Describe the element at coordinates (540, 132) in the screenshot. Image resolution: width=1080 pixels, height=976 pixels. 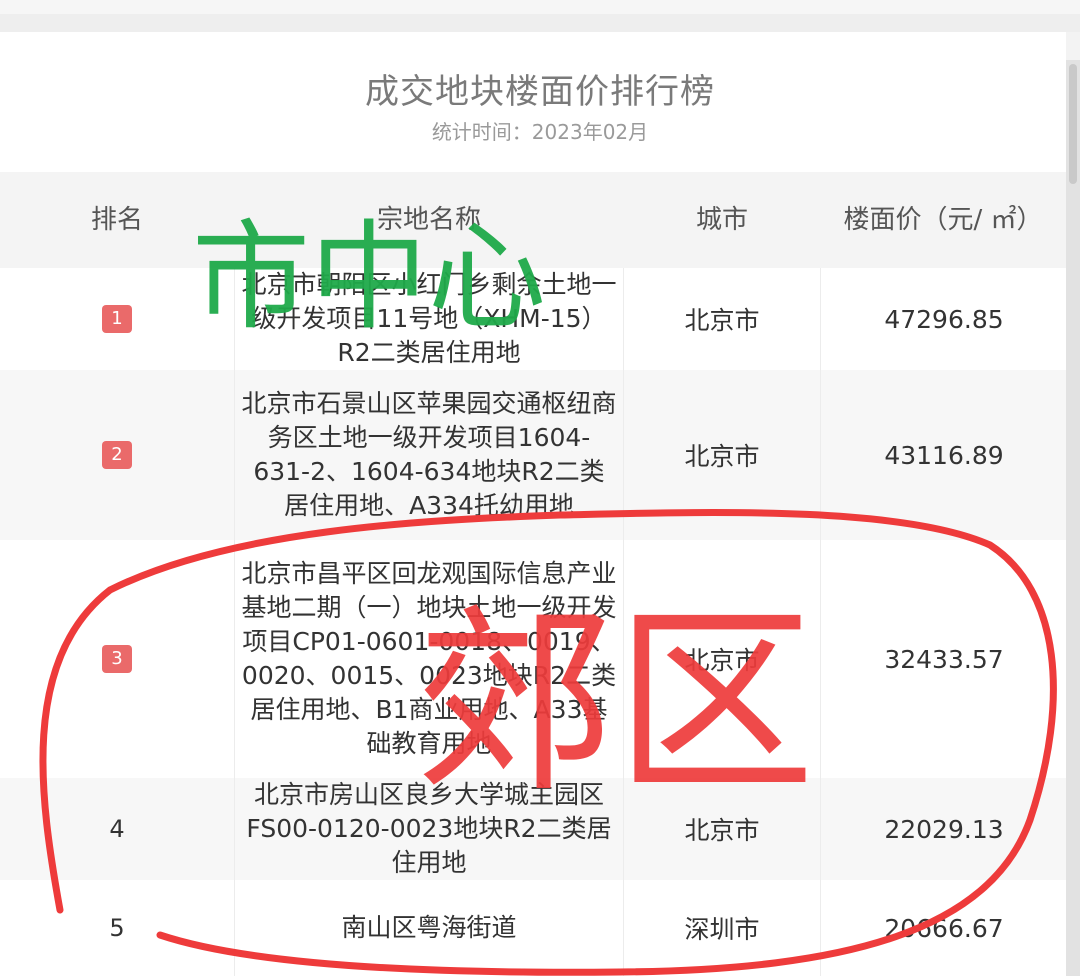
I see `page-subtitle: 统计时间：2023年02月` at that location.